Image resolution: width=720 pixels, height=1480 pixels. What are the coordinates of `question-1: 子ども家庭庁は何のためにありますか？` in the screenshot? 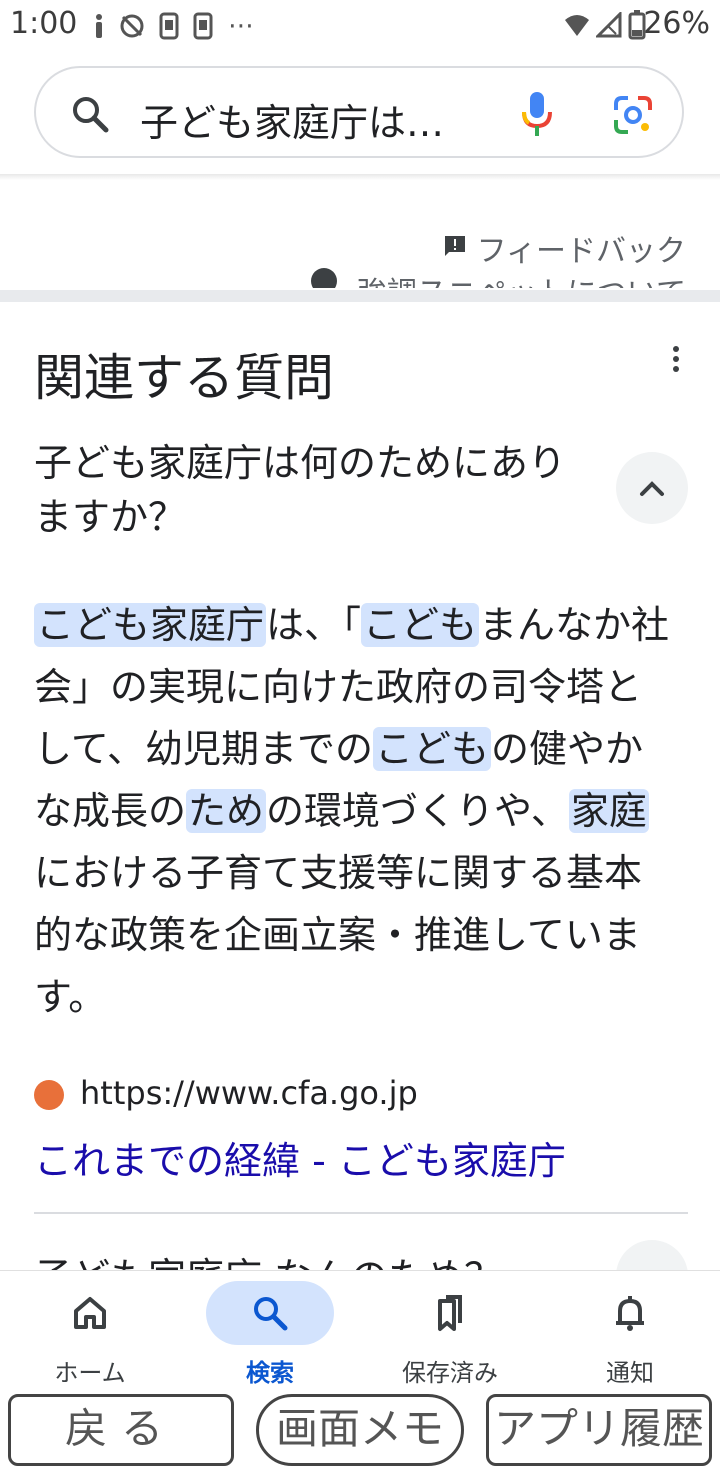 It's located at (314, 490).